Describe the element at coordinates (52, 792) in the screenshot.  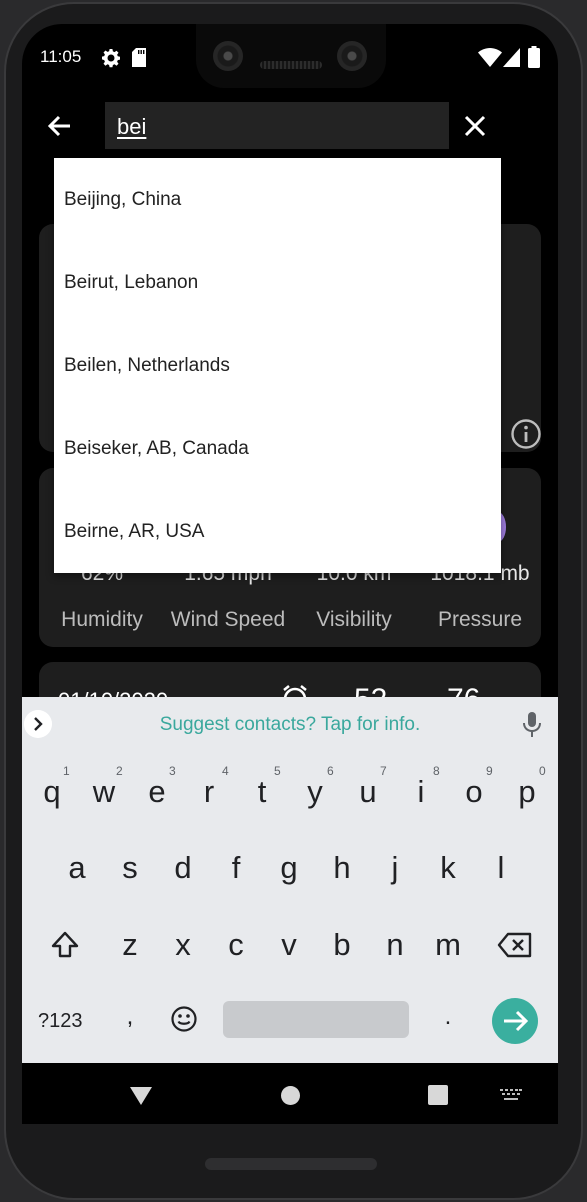
I see `key-q: q` at that location.